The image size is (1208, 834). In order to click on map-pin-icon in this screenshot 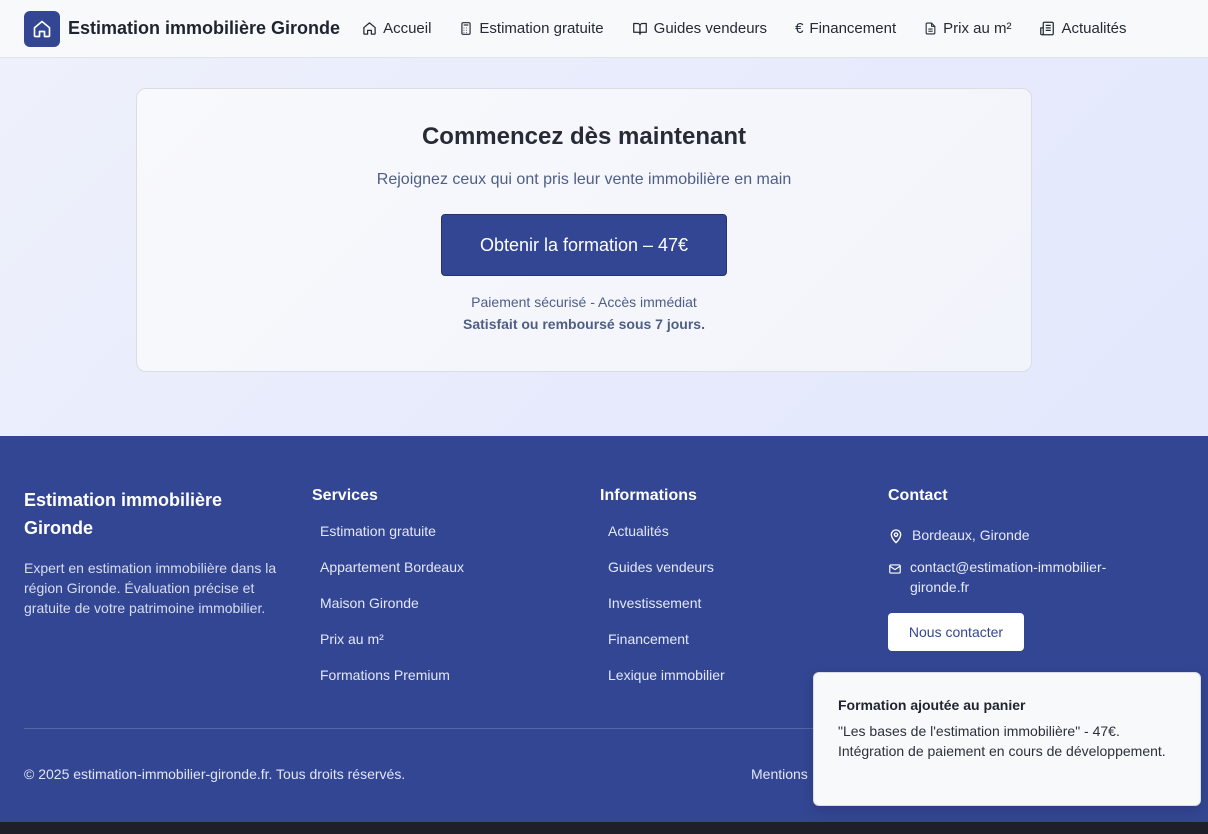, I will do `click(896, 536)`.